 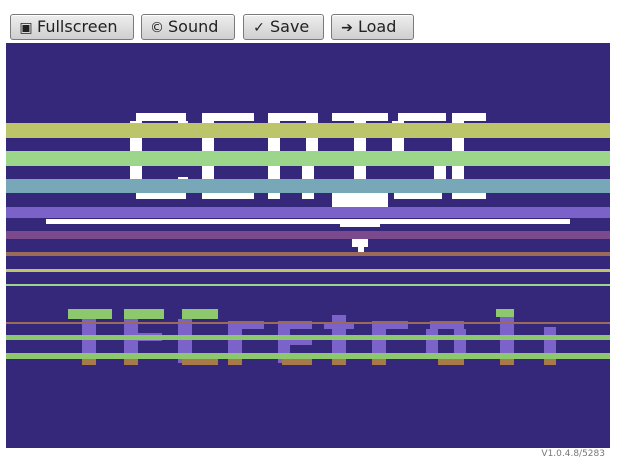 I want to click on sound-button: © Sound, so click(x=188, y=27).